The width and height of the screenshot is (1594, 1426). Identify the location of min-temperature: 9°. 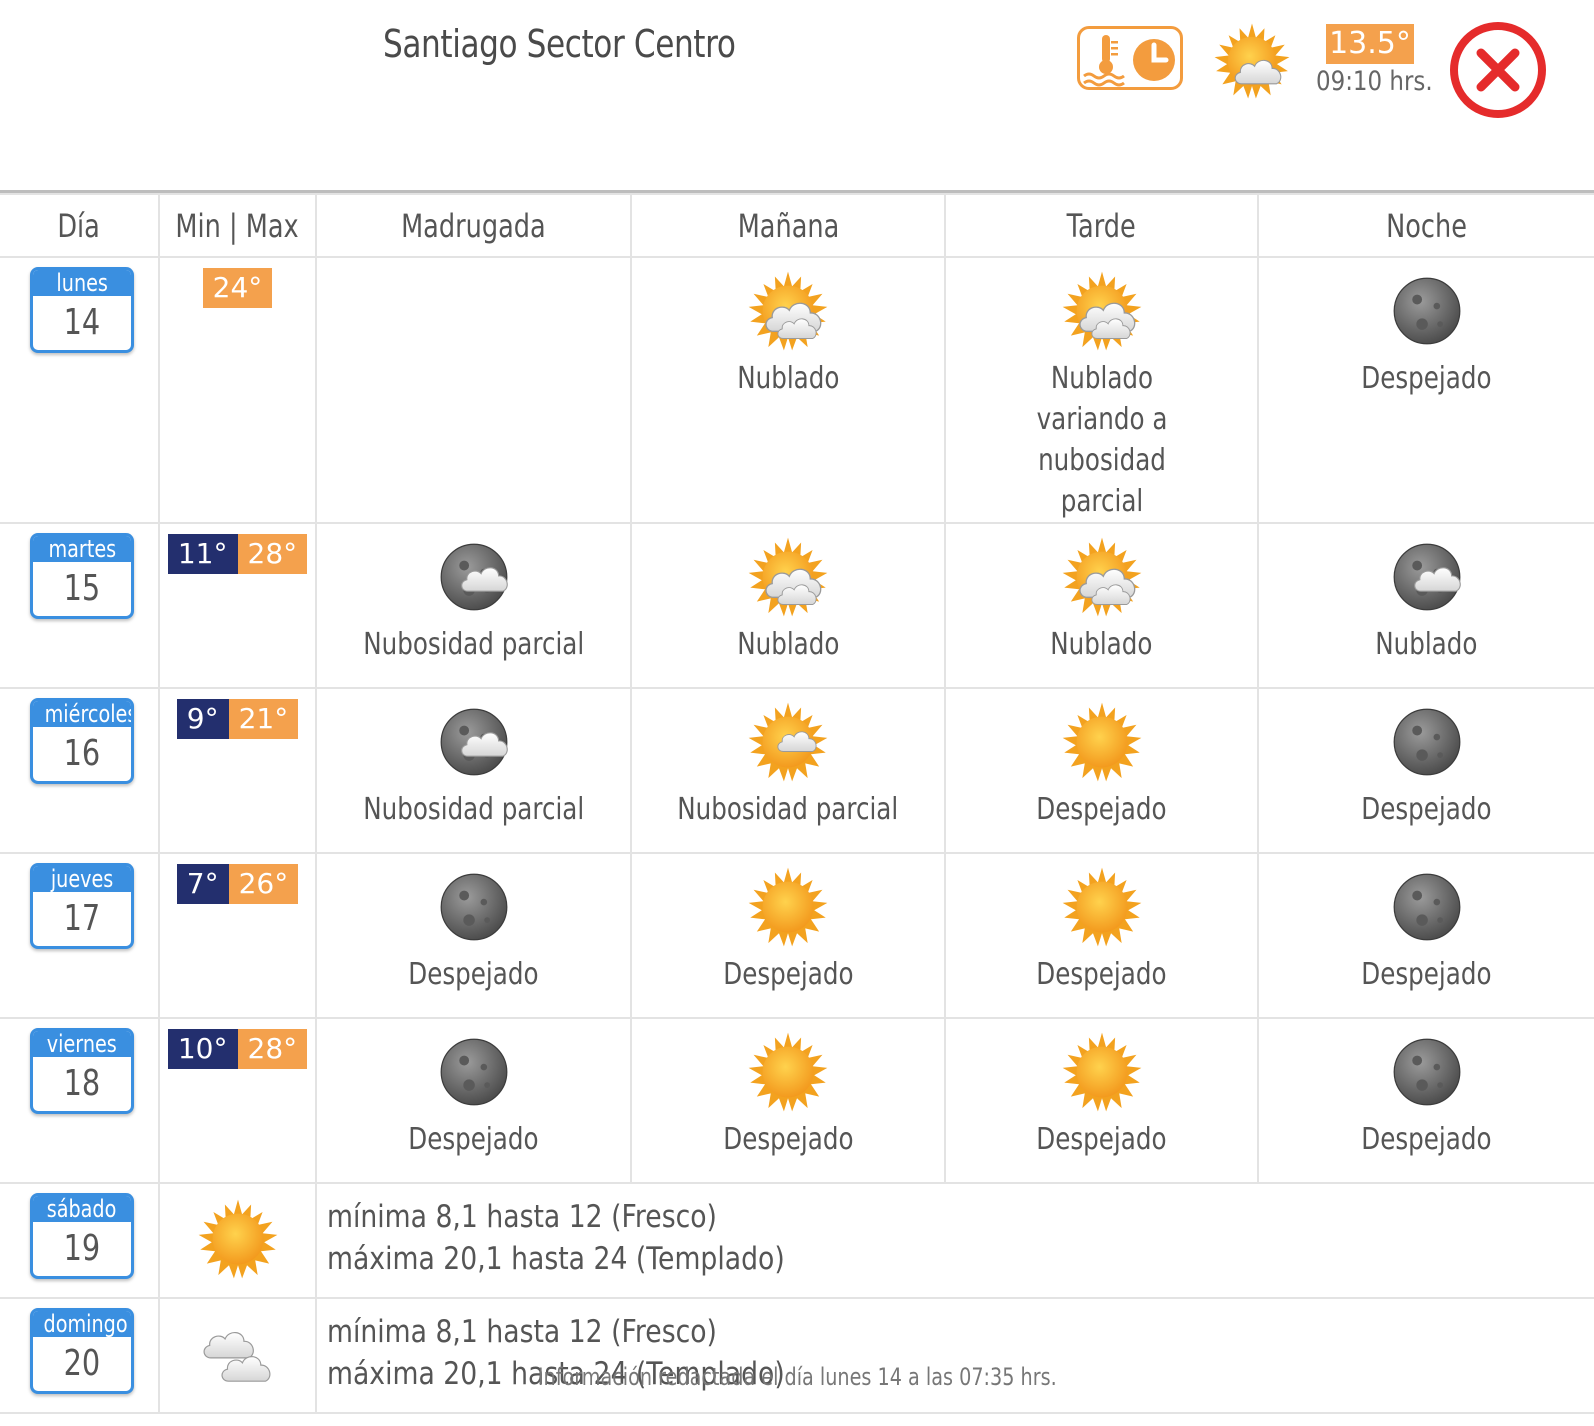
(202, 719).